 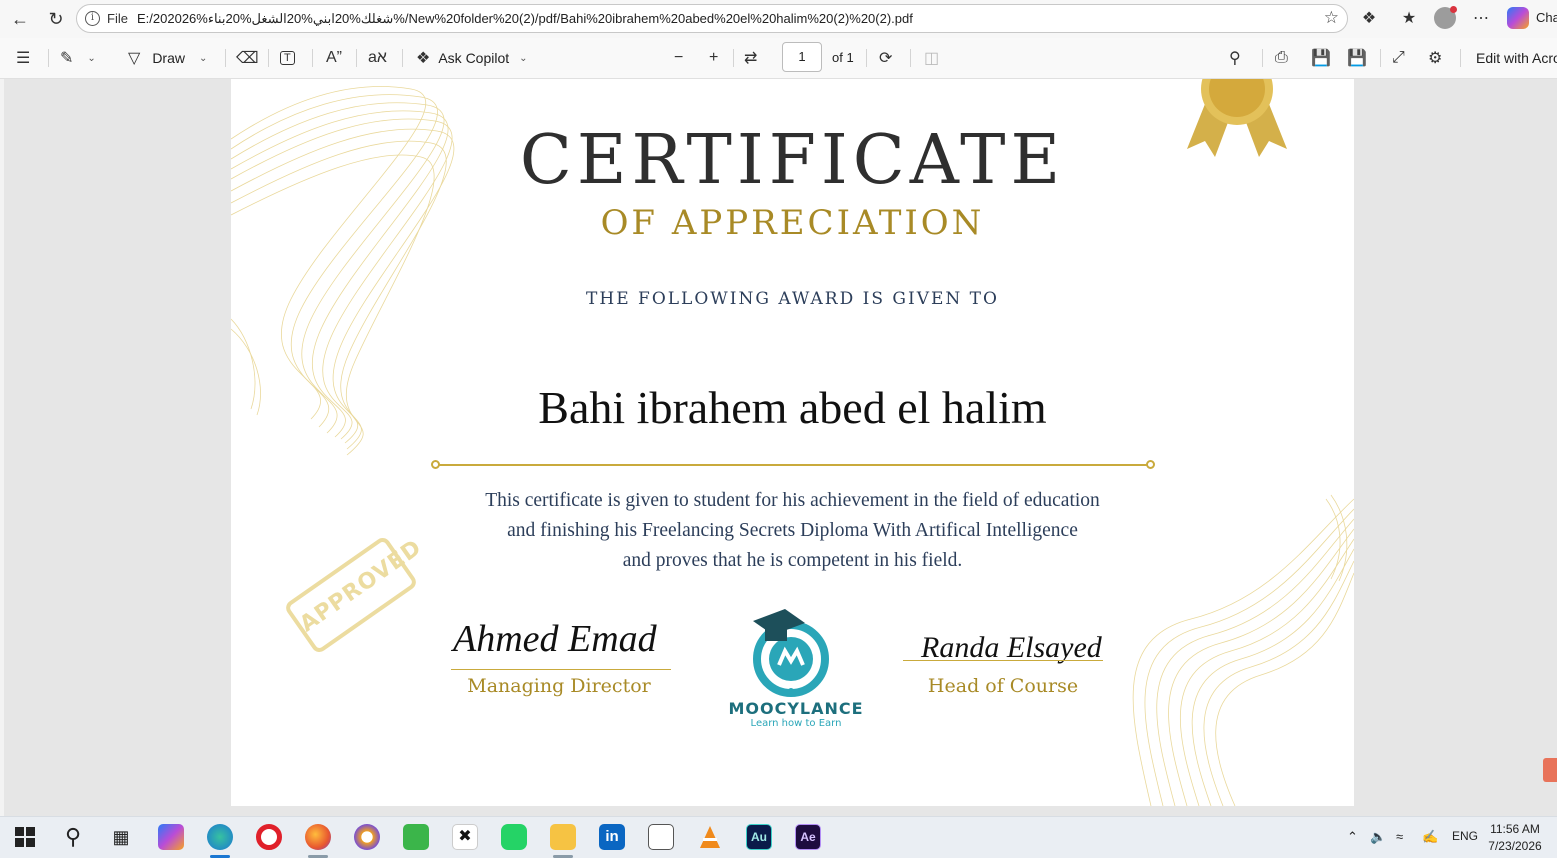 What do you see at coordinates (559, 686) in the screenshot?
I see `signer1-role: Managing Director` at bounding box center [559, 686].